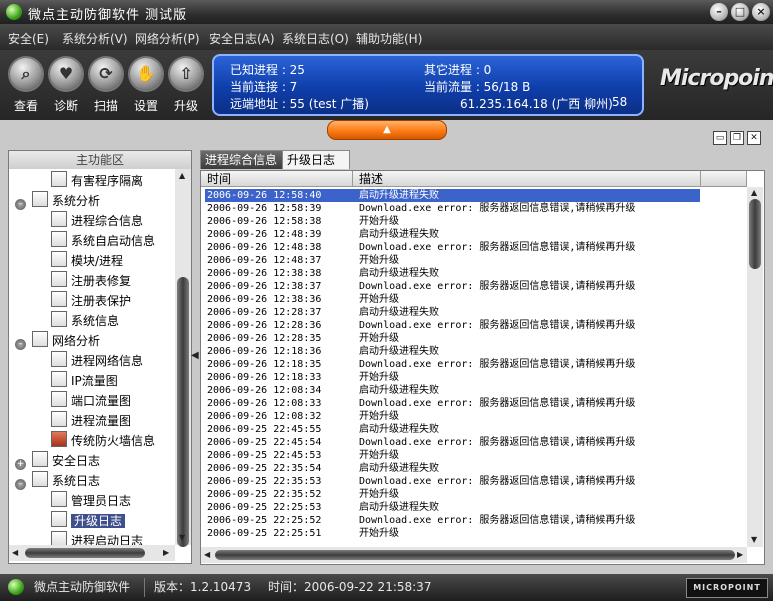  I want to click on stethoscope-icon: ♥, so click(66, 74).